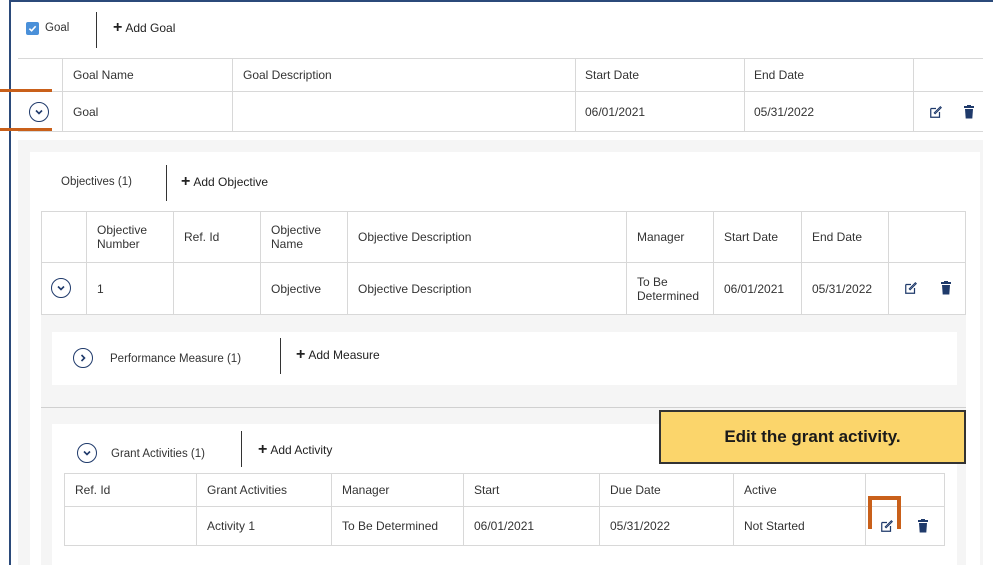  What do you see at coordinates (415, 288) in the screenshot?
I see `obj-description-cell: Objective Description` at bounding box center [415, 288].